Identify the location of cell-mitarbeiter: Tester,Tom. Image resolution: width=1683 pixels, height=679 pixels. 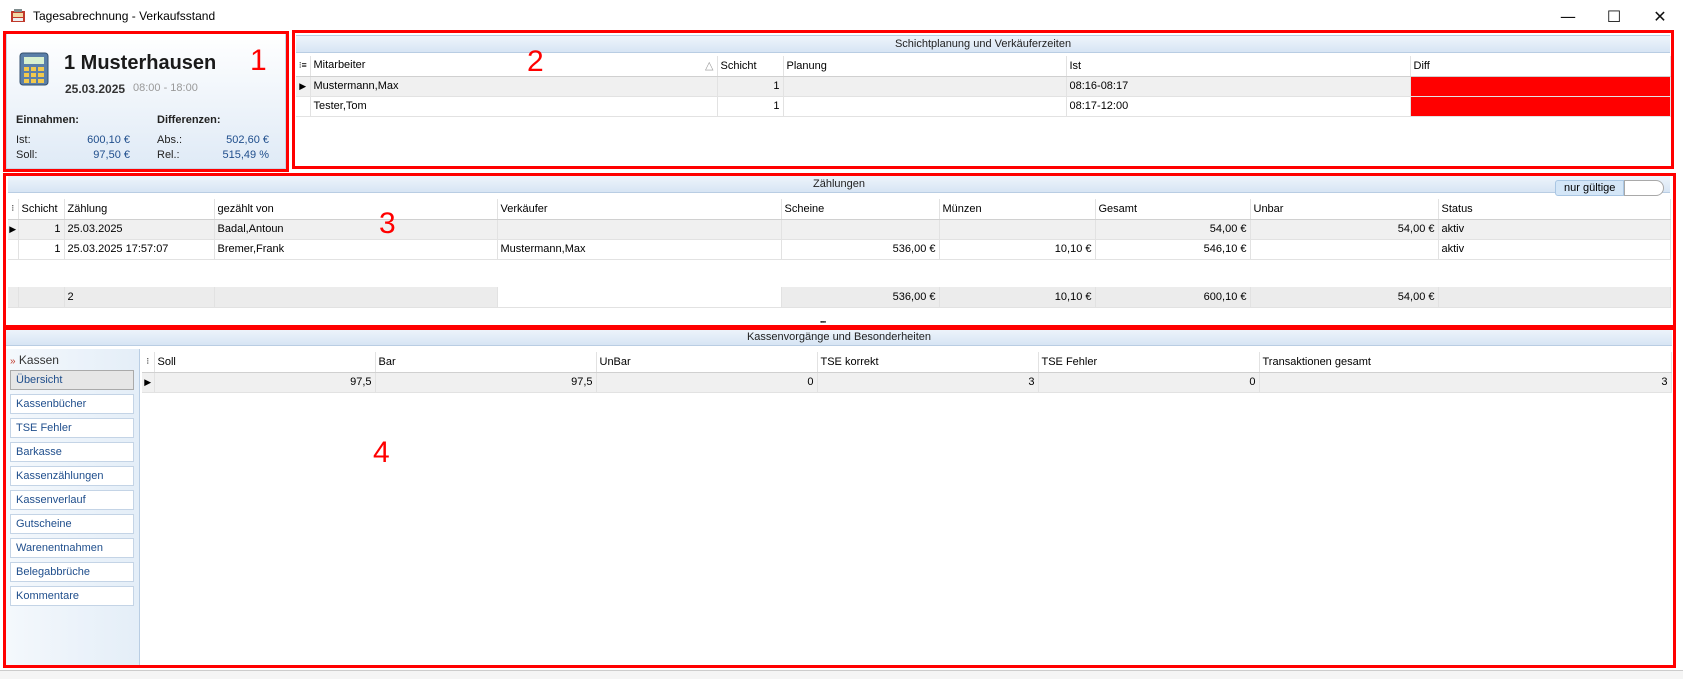
(514, 106).